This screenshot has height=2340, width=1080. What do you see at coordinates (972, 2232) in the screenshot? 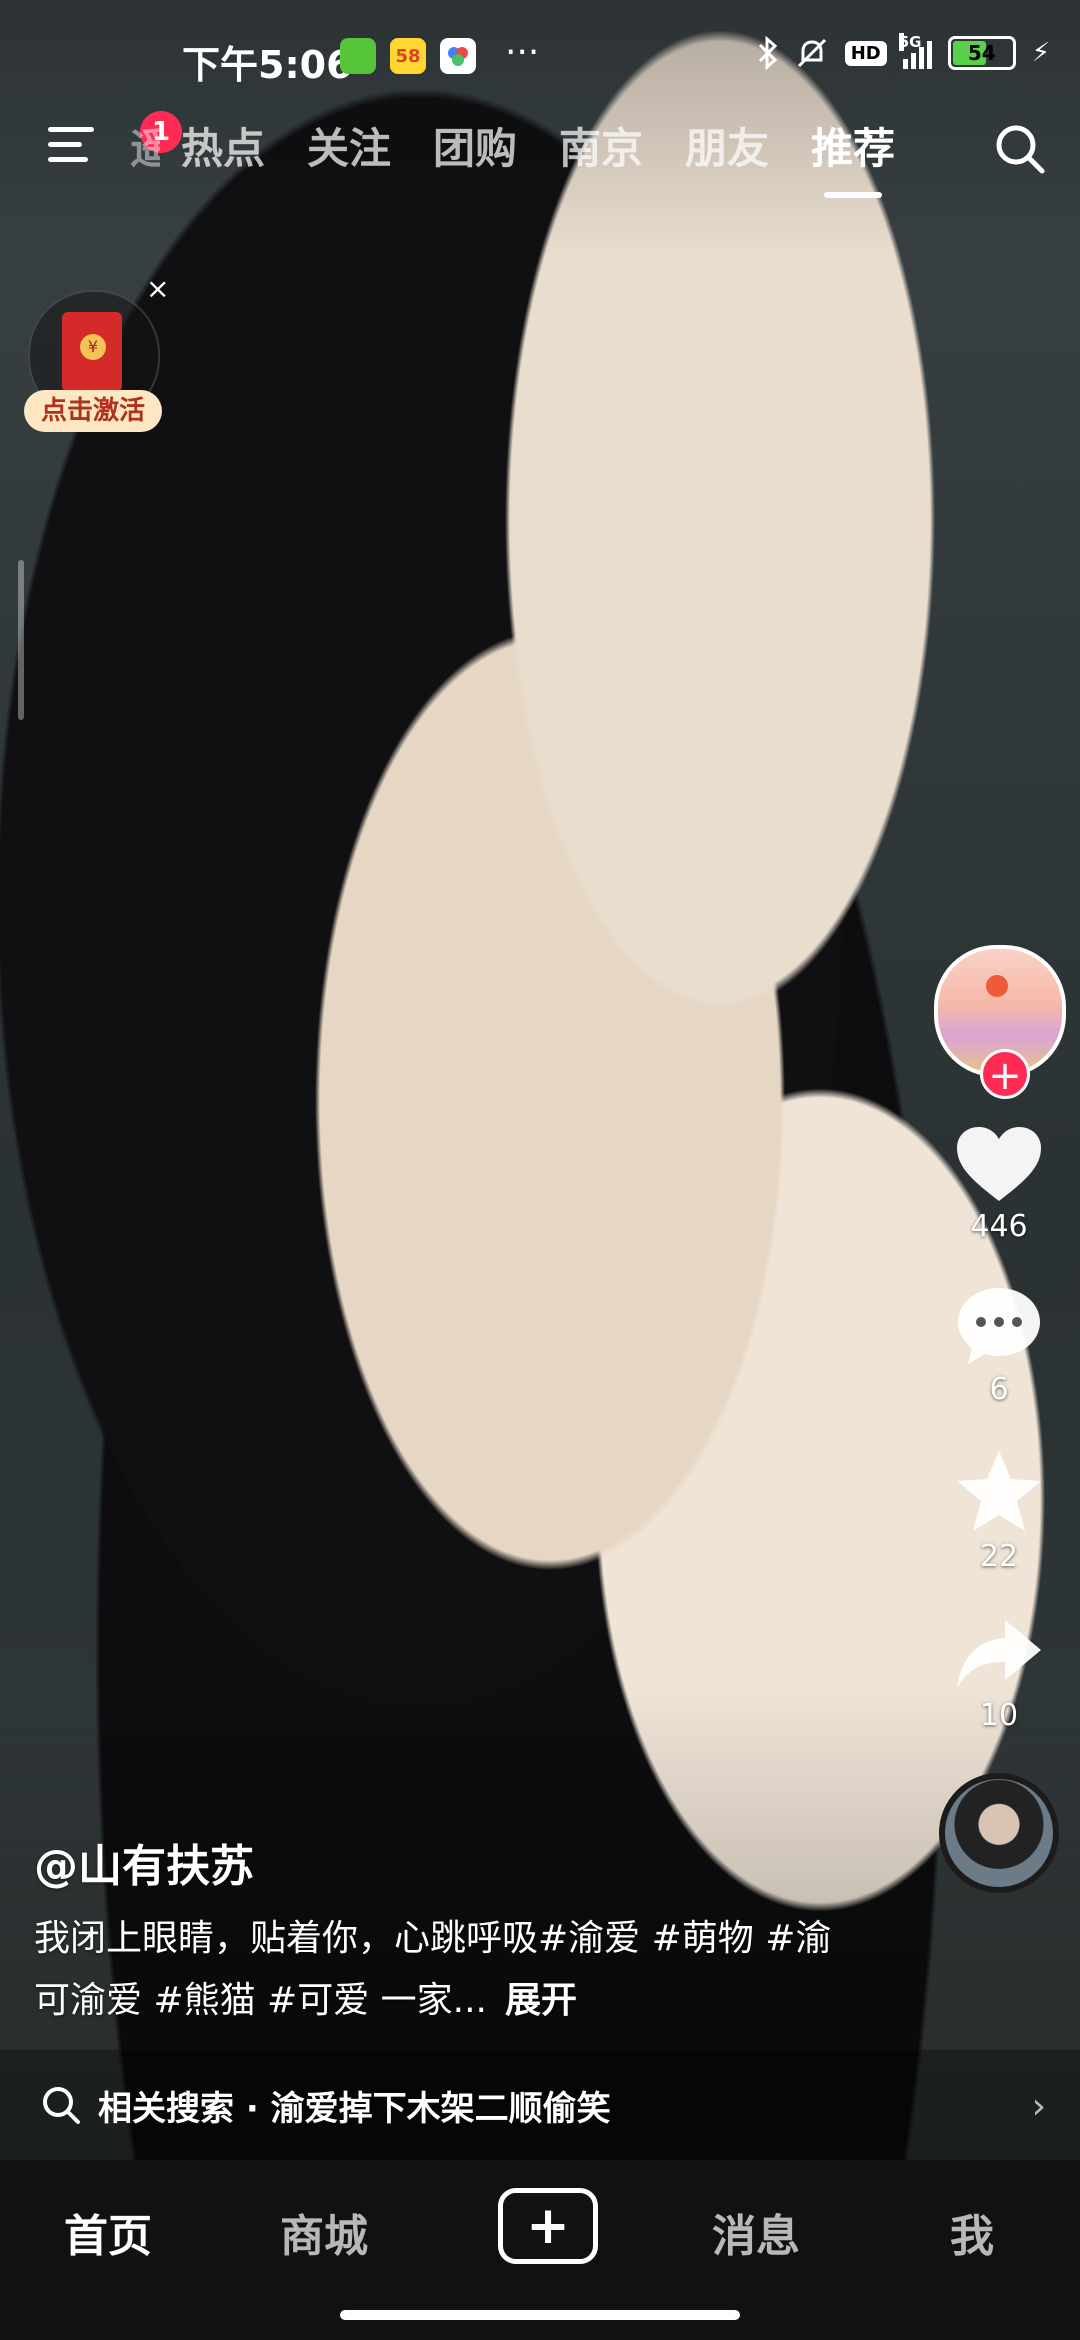
I see `nav-me: 我` at bounding box center [972, 2232].